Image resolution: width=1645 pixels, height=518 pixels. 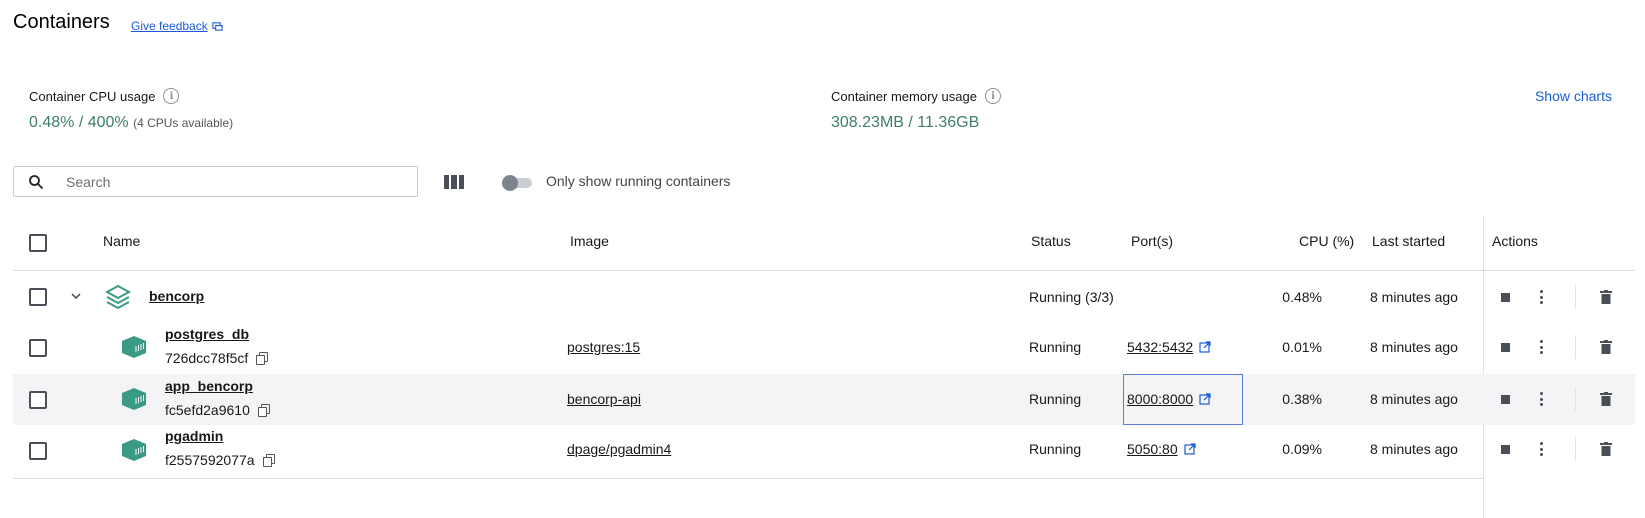 I want to click on column-header-status: Status, so click(x=1051, y=241).